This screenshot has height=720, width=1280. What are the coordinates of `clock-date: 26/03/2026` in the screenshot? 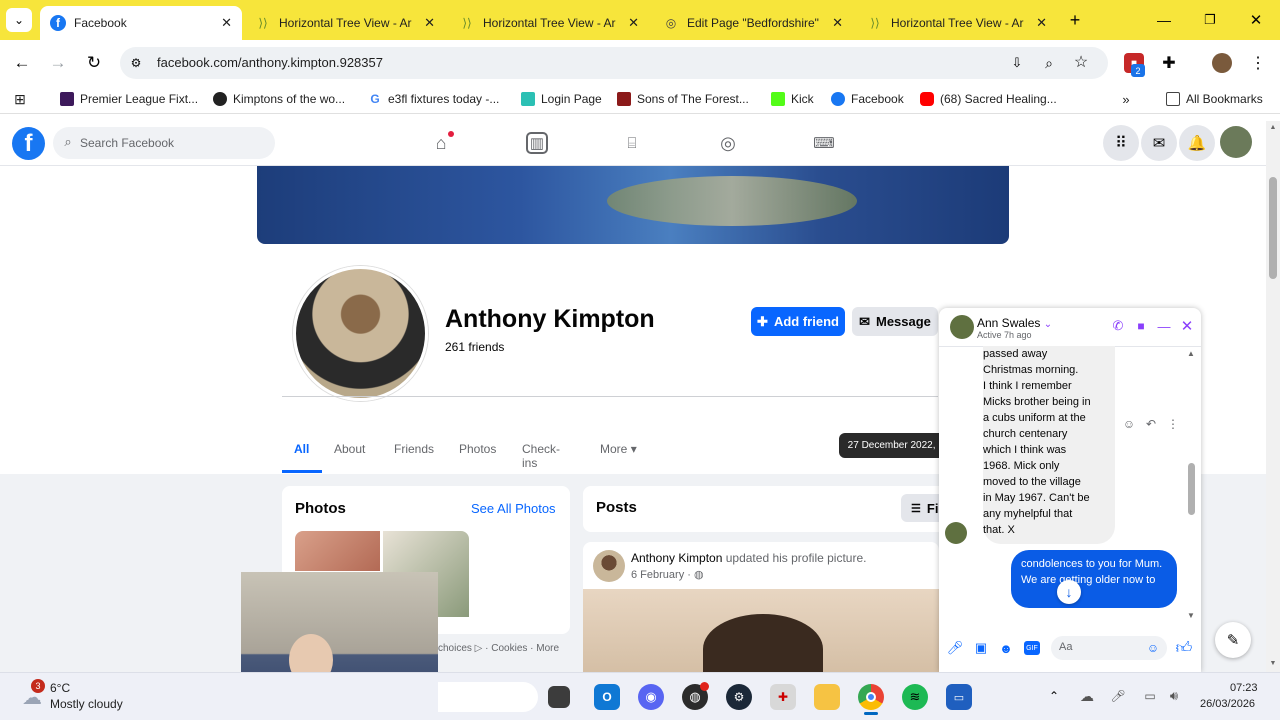 It's located at (1227, 704).